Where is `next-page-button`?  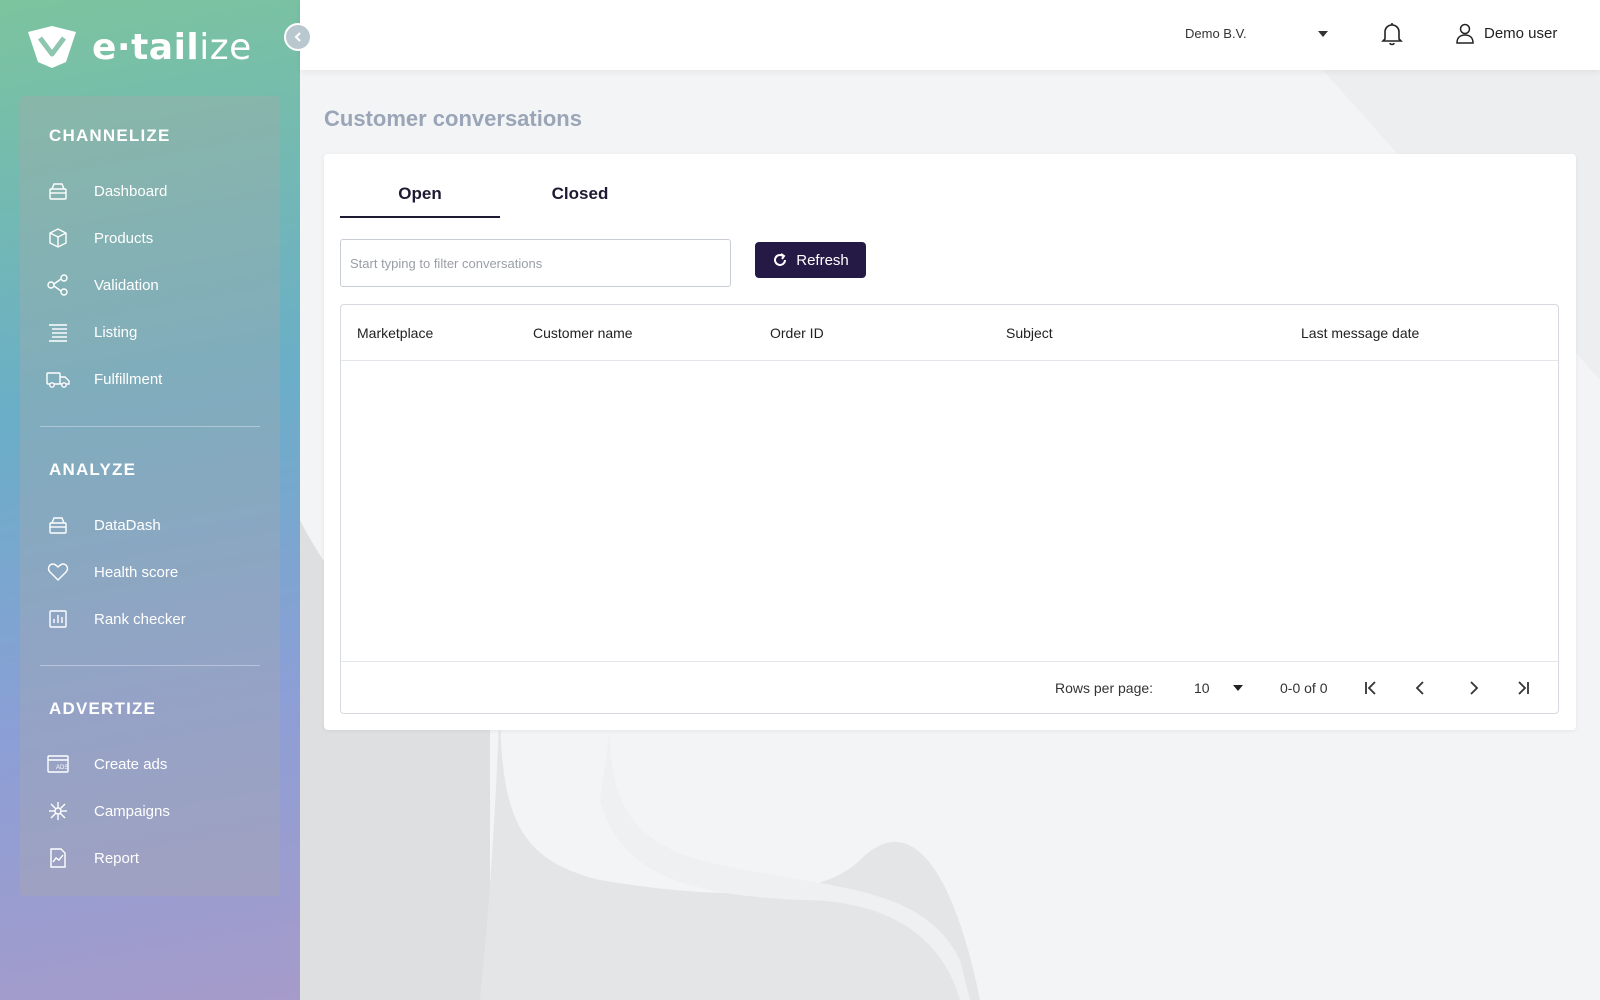 next-page-button is located at coordinates (1473, 688).